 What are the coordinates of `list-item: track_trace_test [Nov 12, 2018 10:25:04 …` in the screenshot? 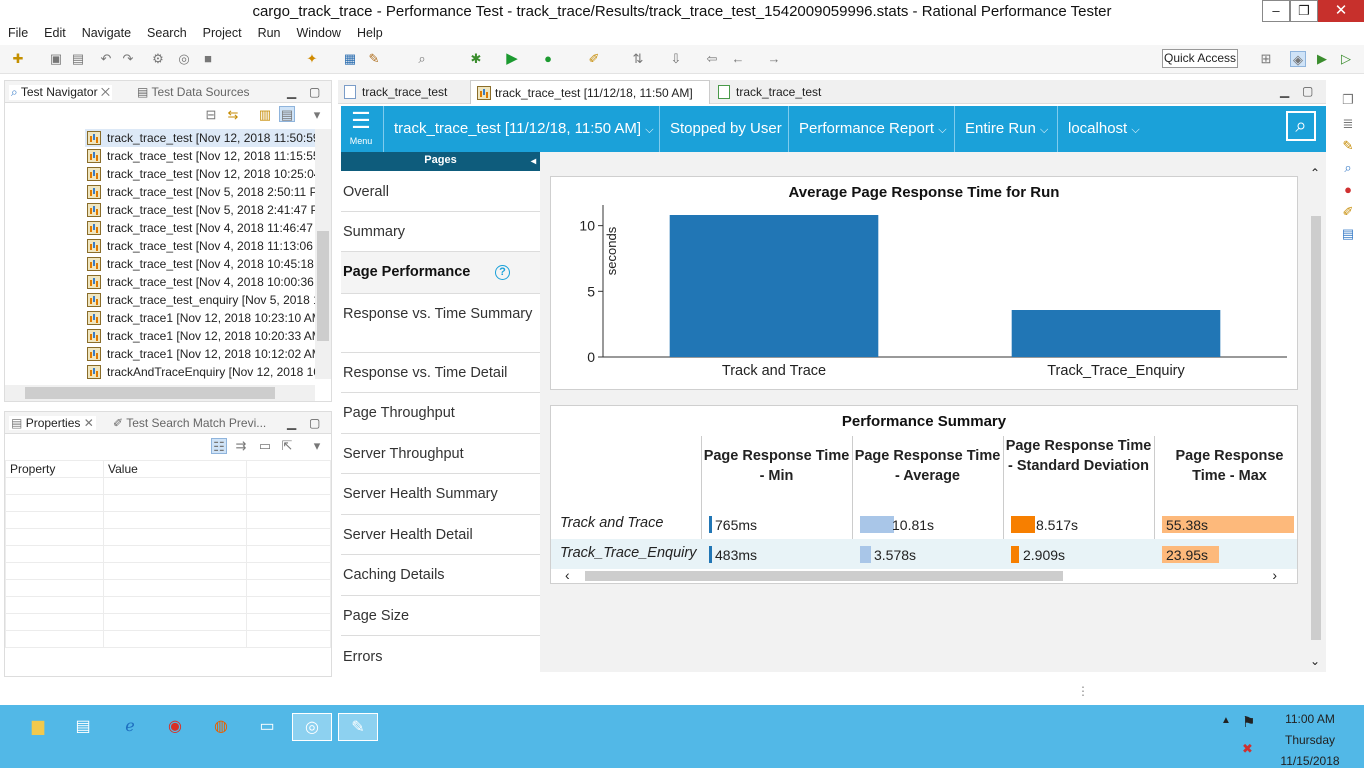 It's located at (200, 174).